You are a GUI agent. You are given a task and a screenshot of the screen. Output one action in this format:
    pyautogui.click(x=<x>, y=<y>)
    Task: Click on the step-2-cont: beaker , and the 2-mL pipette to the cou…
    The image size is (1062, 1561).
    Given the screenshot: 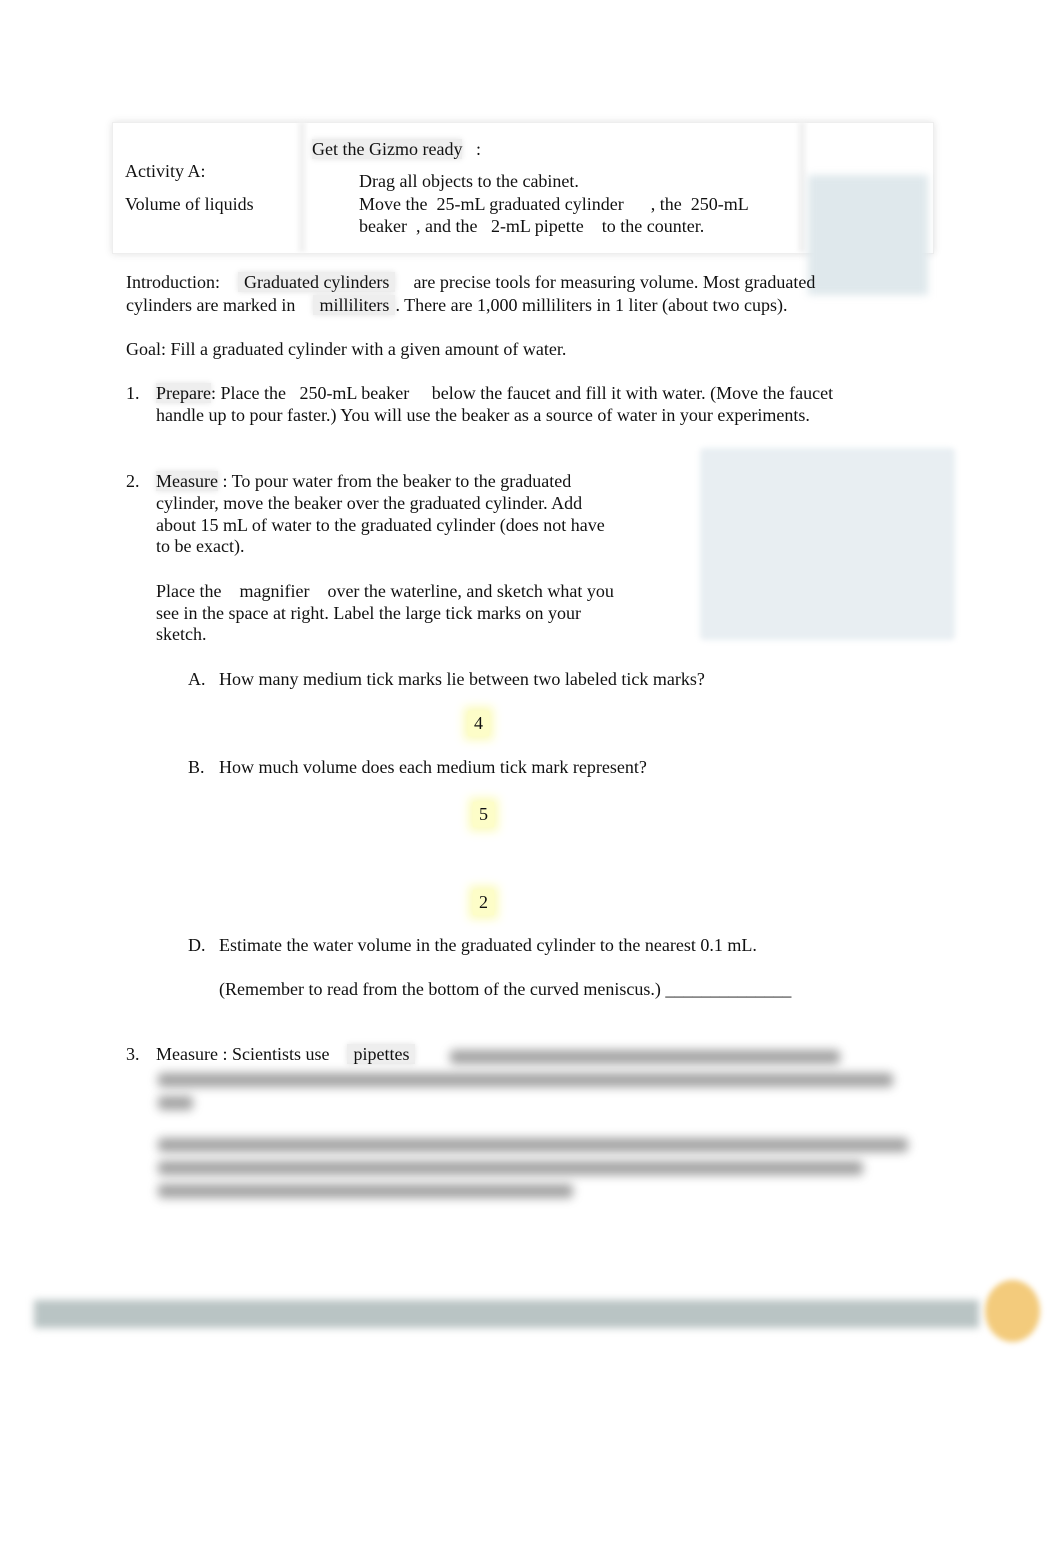 What is the action you would take?
    pyautogui.click(x=532, y=226)
    